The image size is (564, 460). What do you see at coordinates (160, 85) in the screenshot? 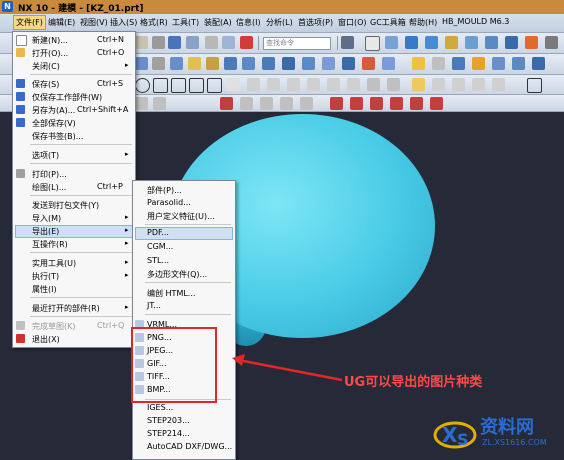
I see `rectangle-icon` at bounding box center [160, 85].